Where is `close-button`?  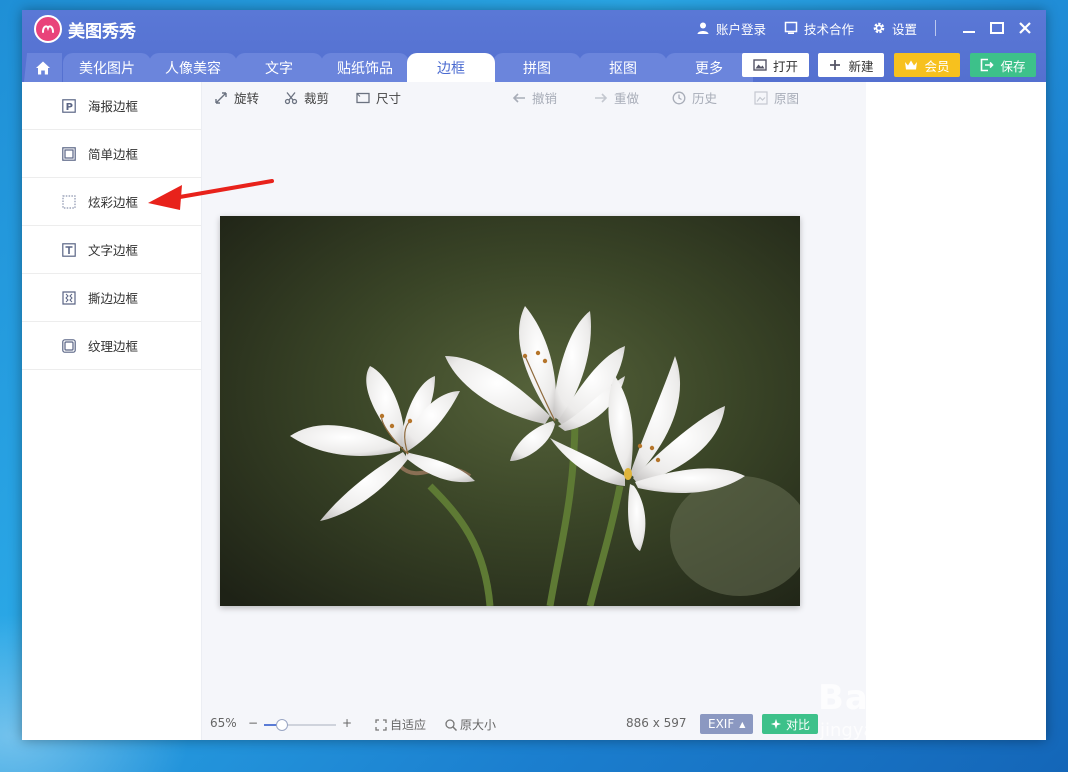
close-button is located at coordinates (1025, 28).